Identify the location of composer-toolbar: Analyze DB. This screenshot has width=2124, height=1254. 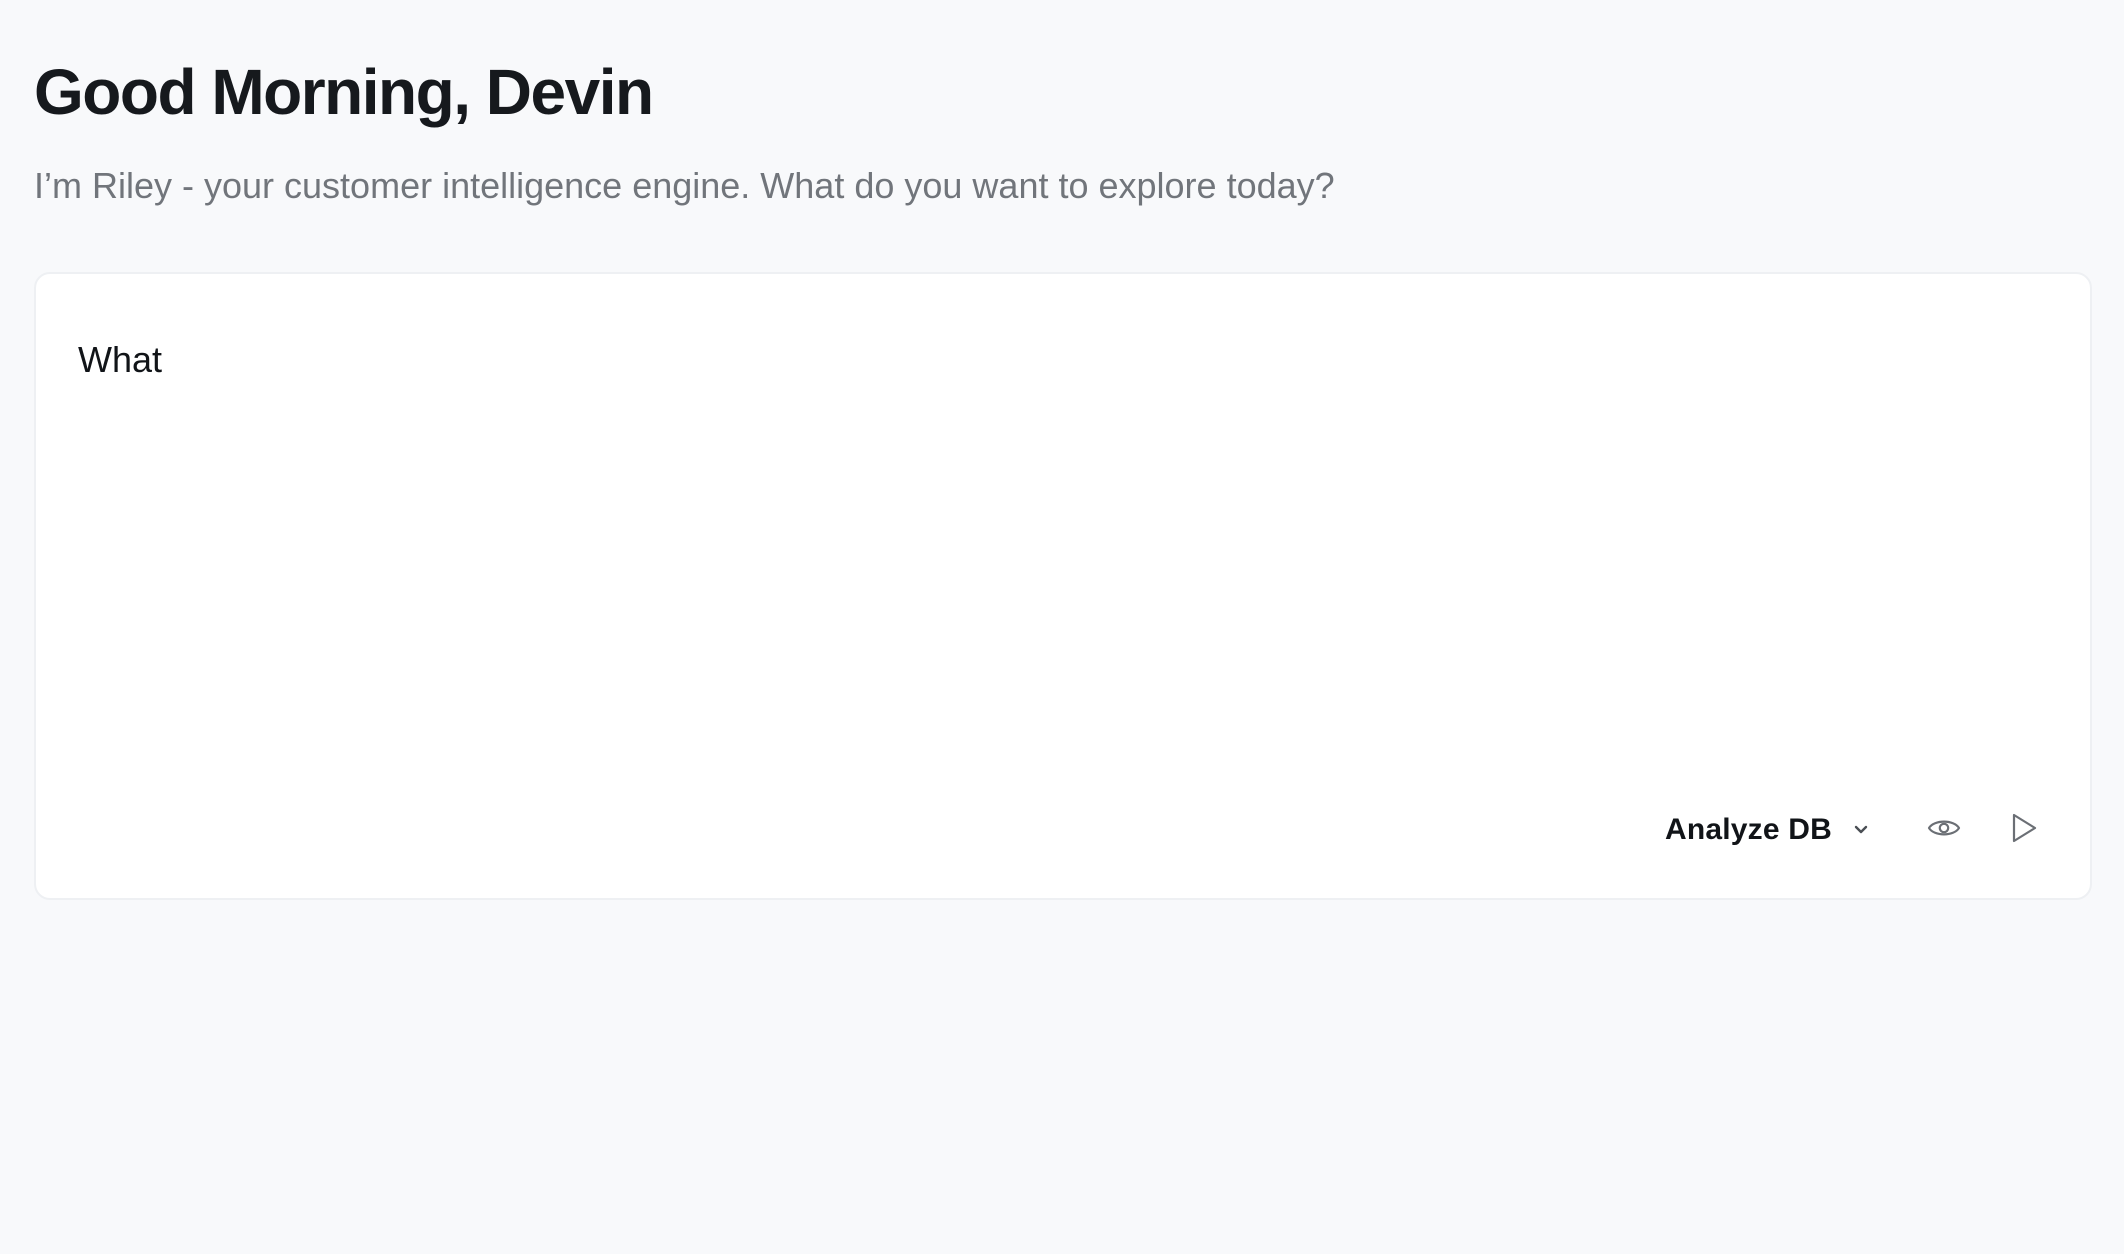
(1854, 830).